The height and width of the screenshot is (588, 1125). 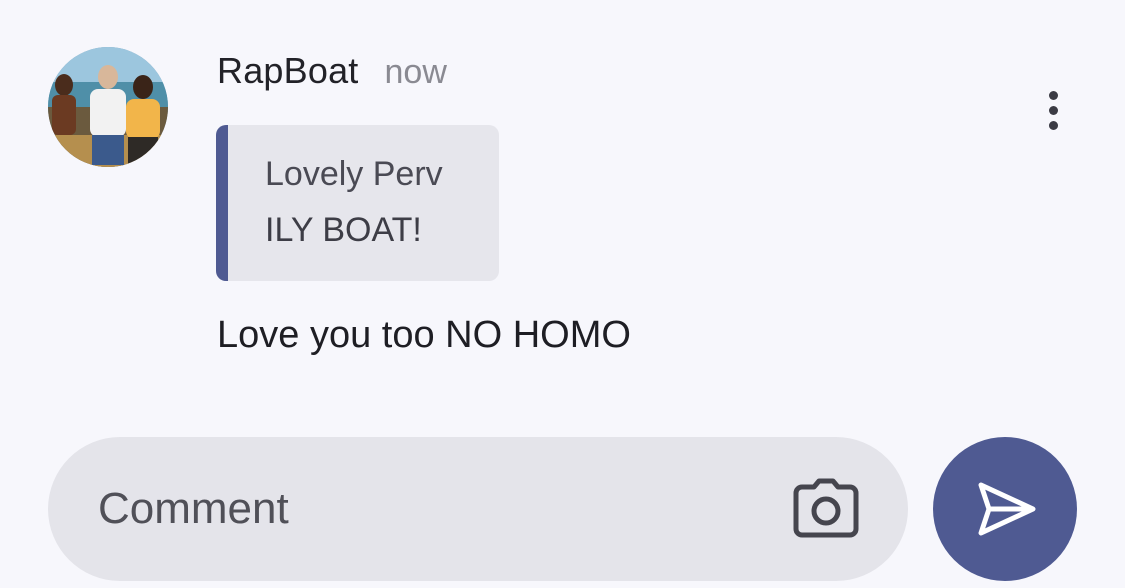 I want to click on avatar-photo, so click(x=108, y=107).